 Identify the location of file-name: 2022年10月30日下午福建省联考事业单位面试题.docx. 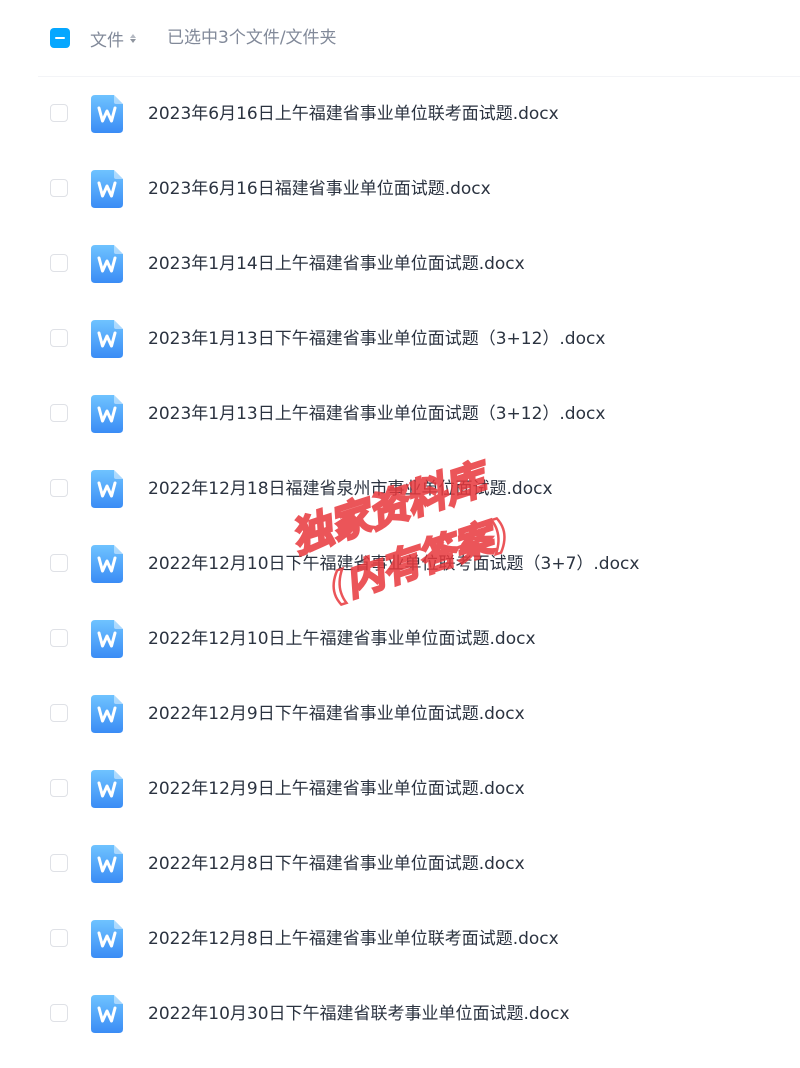
(359, 1014).